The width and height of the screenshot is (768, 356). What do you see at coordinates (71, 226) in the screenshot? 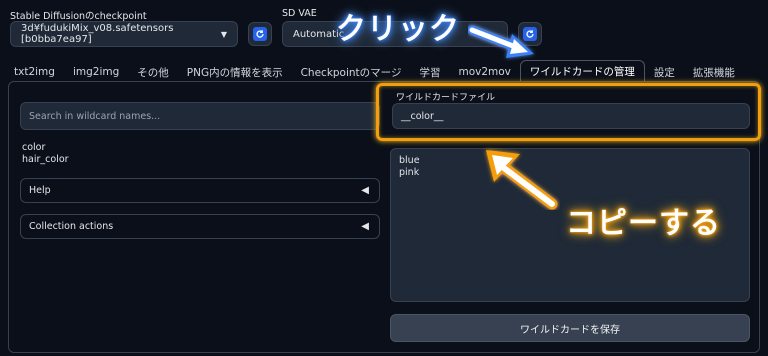
I see `collection-actions-label: Collection actions` at bounding box center [71, 226].